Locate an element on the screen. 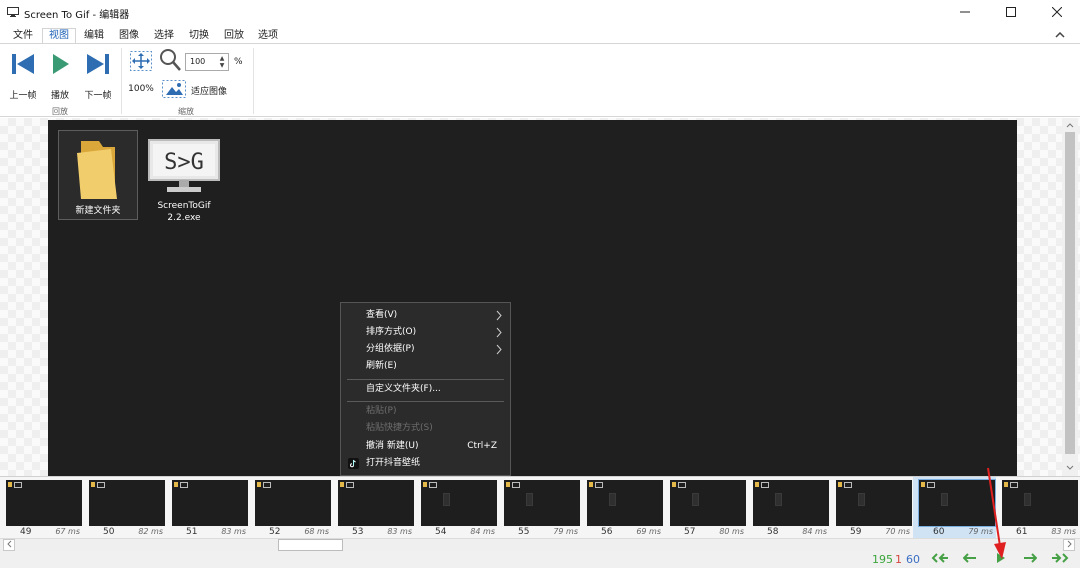  frame-item: 49 67 ms is located at coordinates (41, 508).